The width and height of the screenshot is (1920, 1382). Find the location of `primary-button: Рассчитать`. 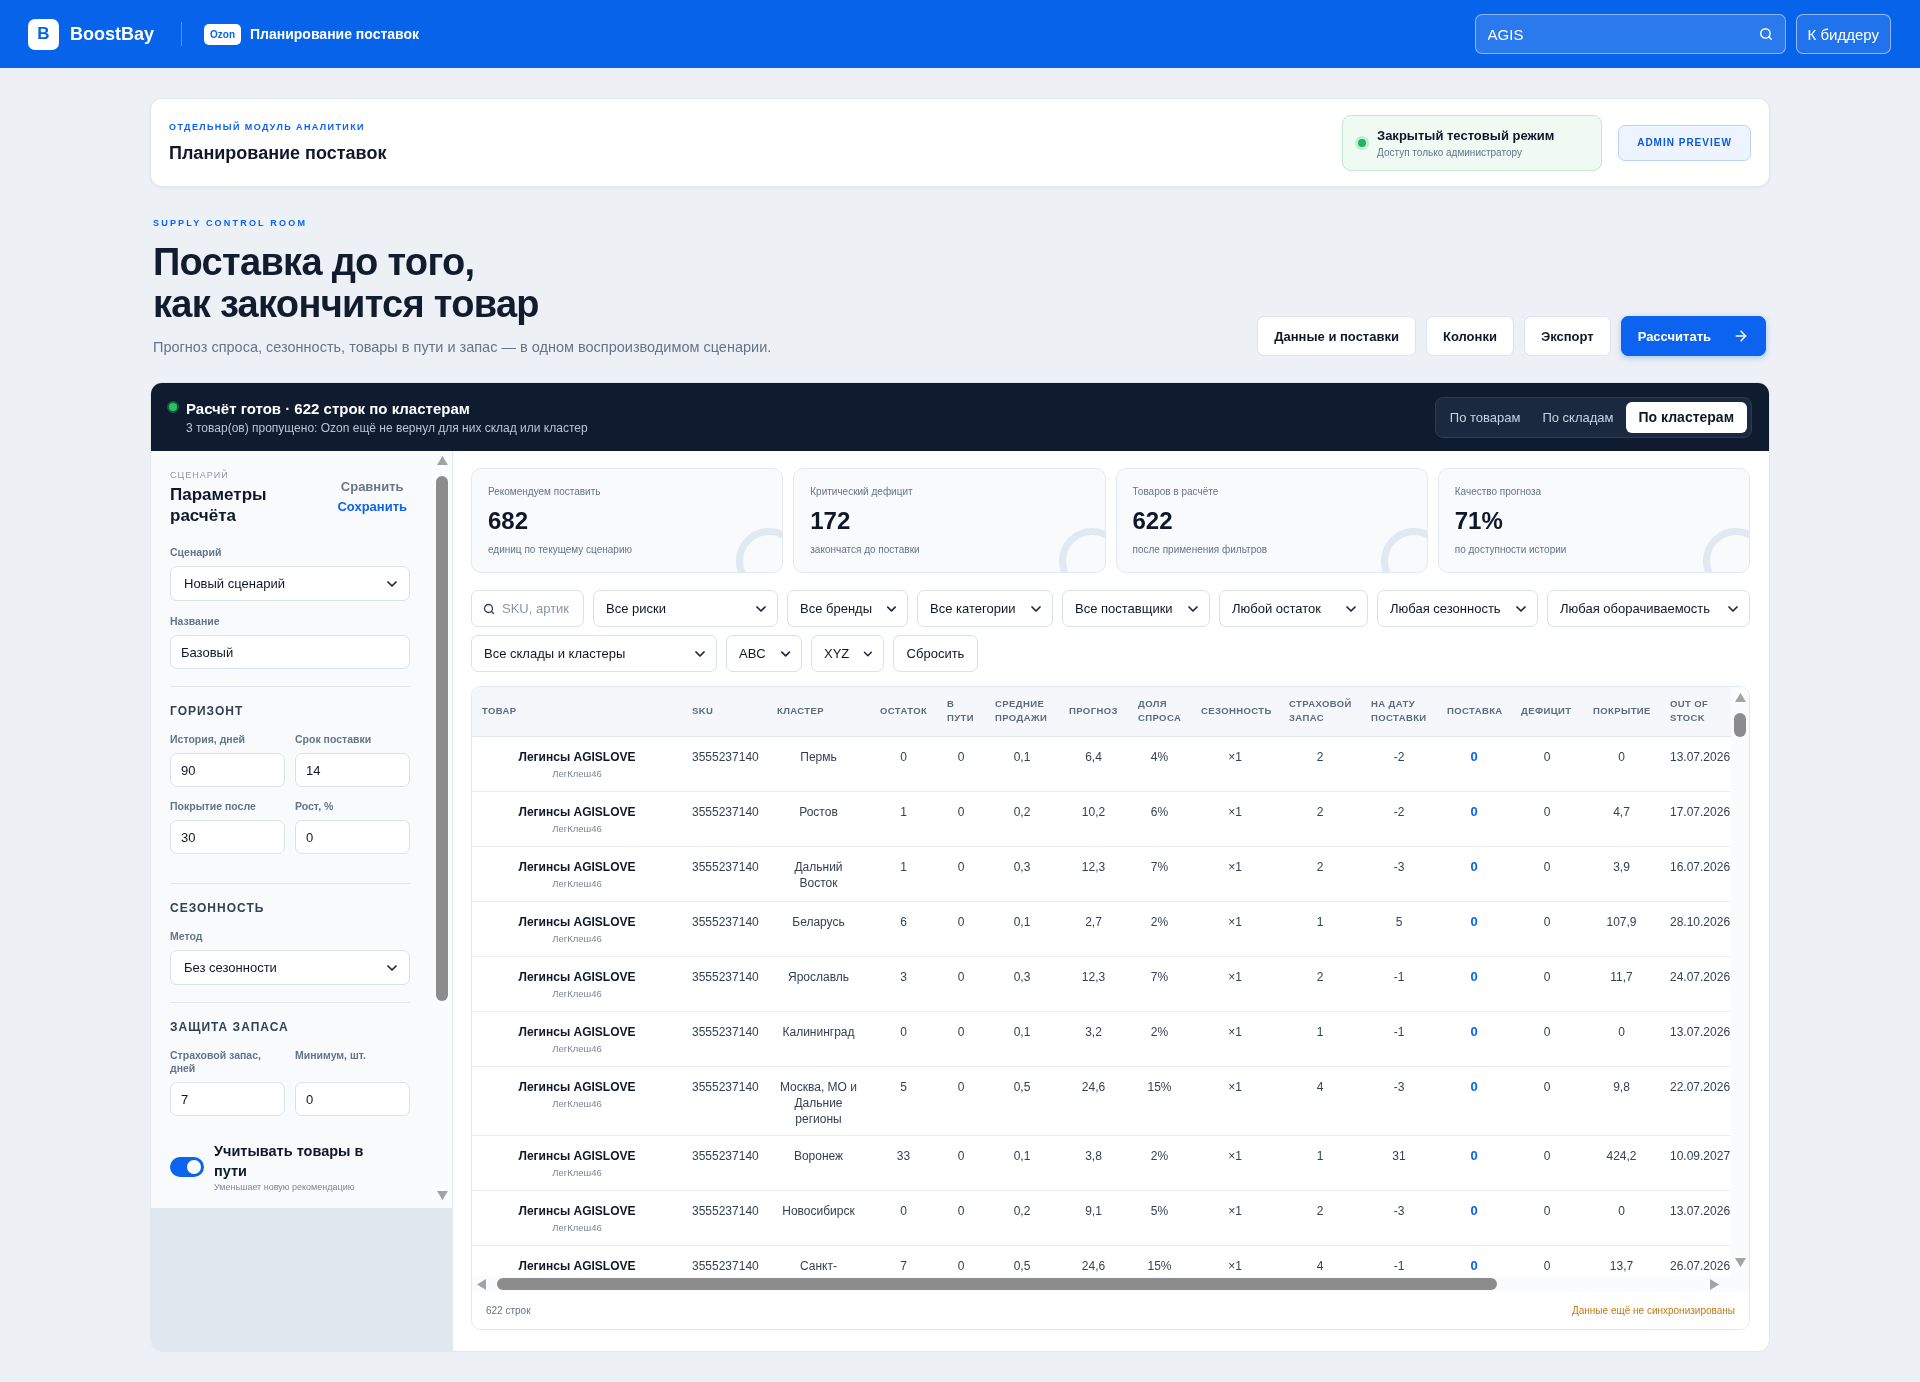

primary-button: Рассчитать is located at coordinates (1693, 336).